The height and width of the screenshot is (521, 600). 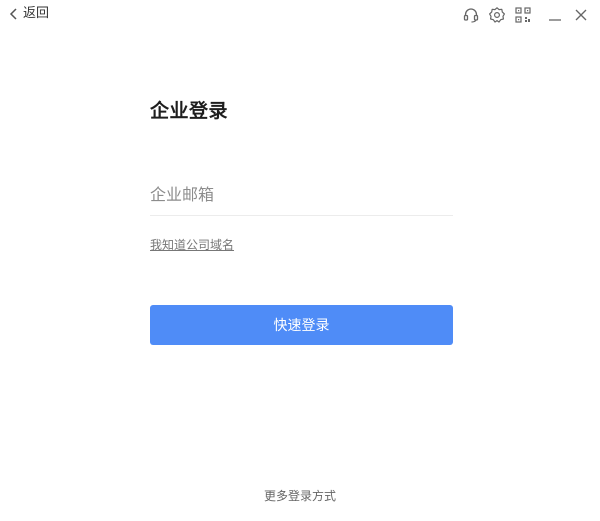 I want to click on minimize-icon, so click(x=555, y=15).